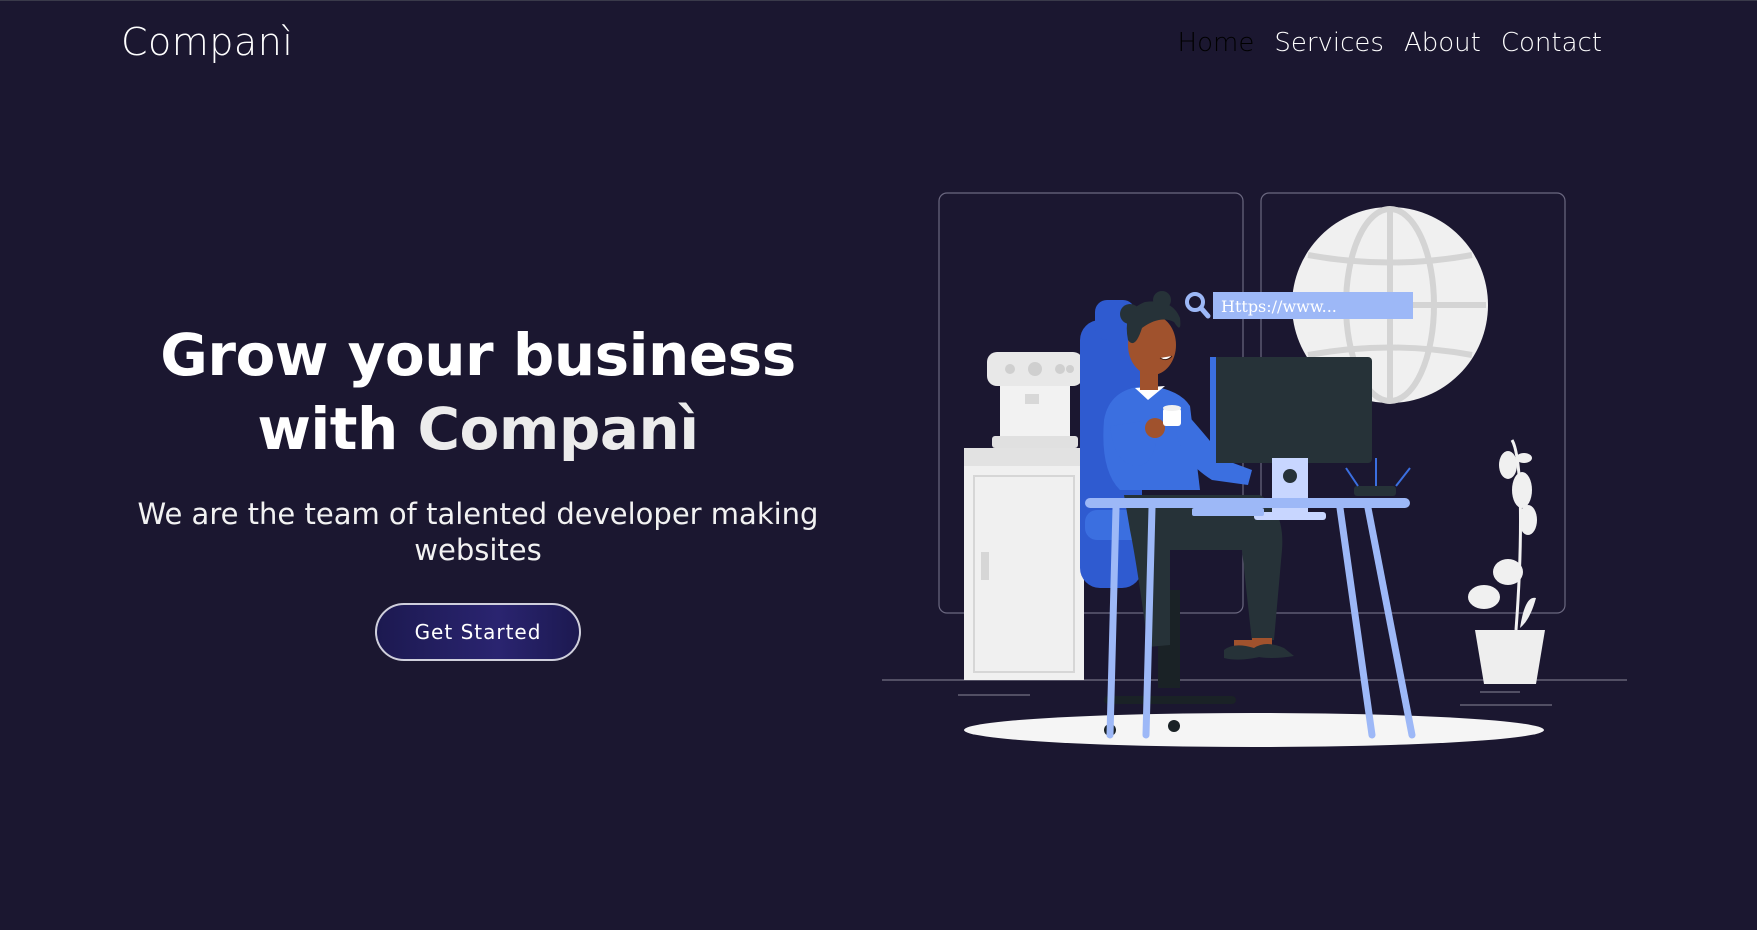 Image resolution: width=1757 pixels, height=930 pixels. What do you see at coordinates (1442, 43) in the screenshot?
I see `nav-about-link: About` at bounding box center [1442, 43].